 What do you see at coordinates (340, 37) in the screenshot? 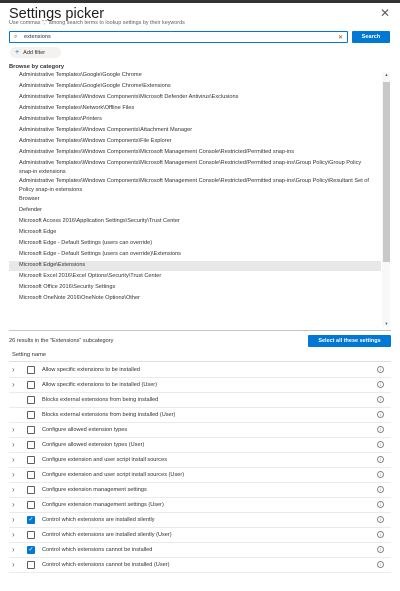
I see `clear-search-icon: ✕` at bounding box center [340, 37].